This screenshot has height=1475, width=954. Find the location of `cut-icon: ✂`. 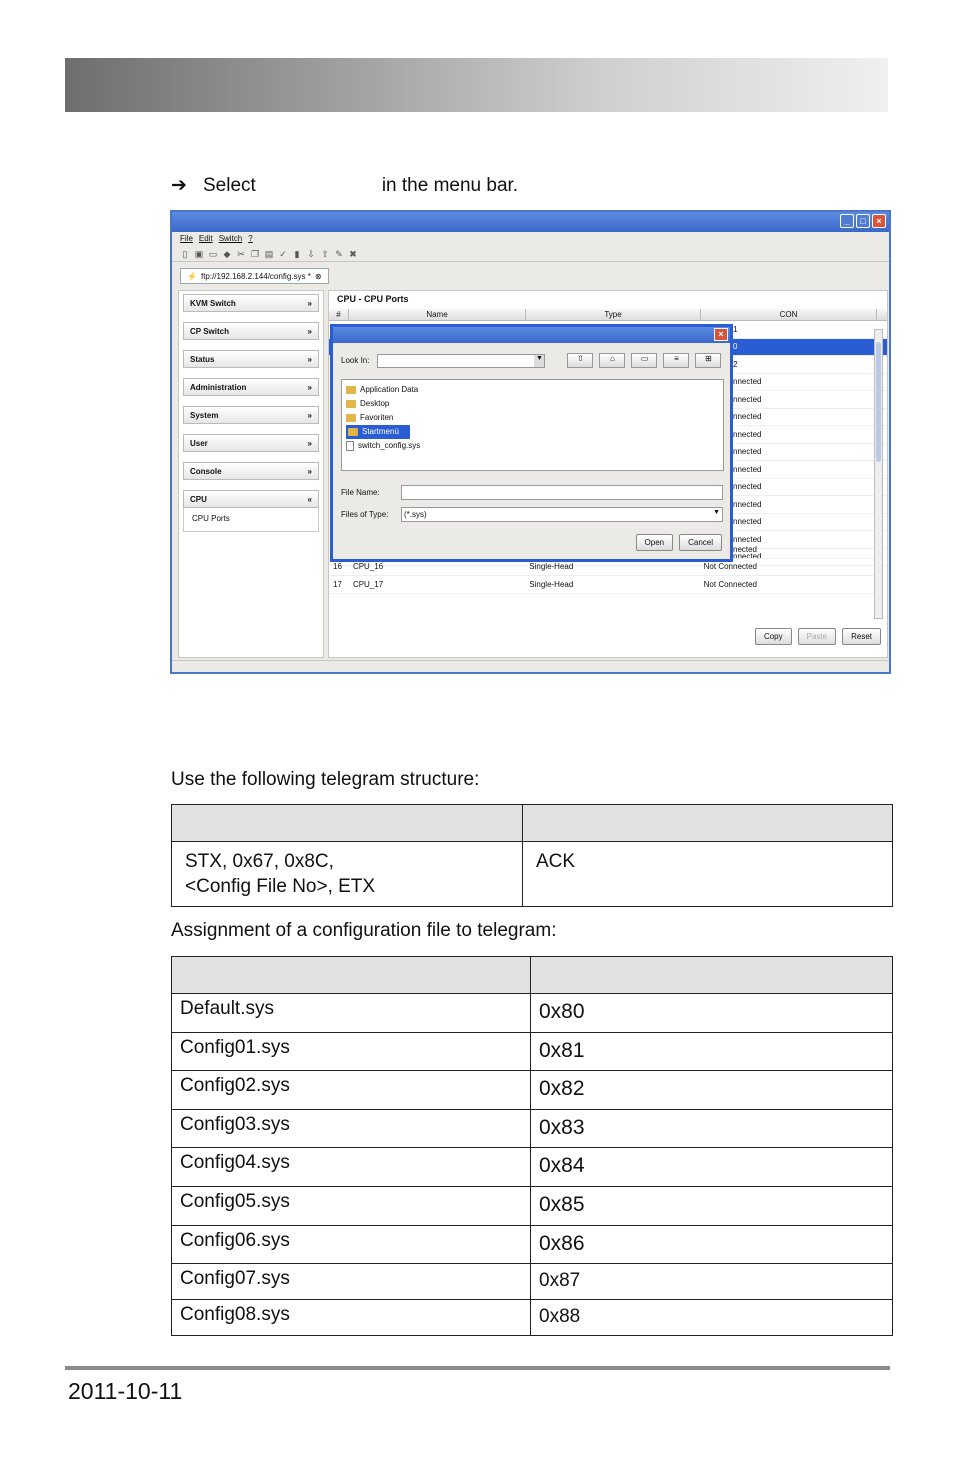

cut-icon: ✂ is located at coordinates (241, 254).